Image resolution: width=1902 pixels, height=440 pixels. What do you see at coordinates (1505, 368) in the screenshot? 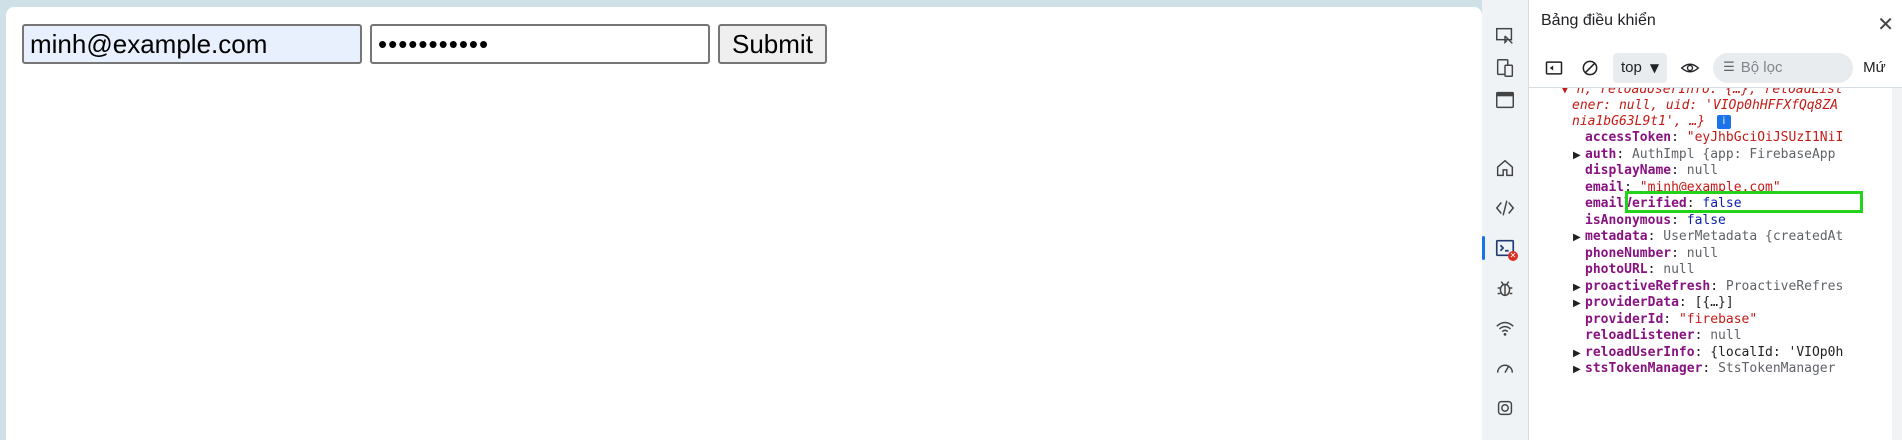
I see `performance-icon` at bounding box center [1505, 368].